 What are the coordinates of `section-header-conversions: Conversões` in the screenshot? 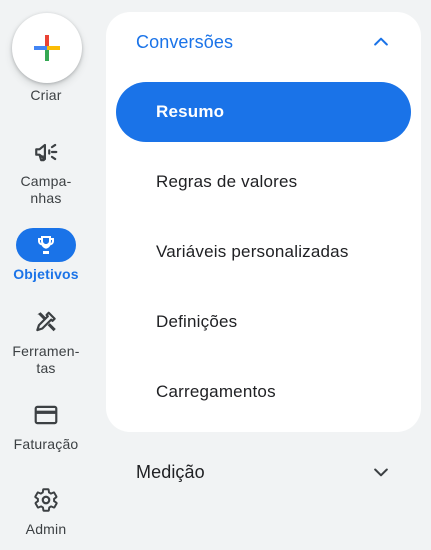 It's located at (263, 42).